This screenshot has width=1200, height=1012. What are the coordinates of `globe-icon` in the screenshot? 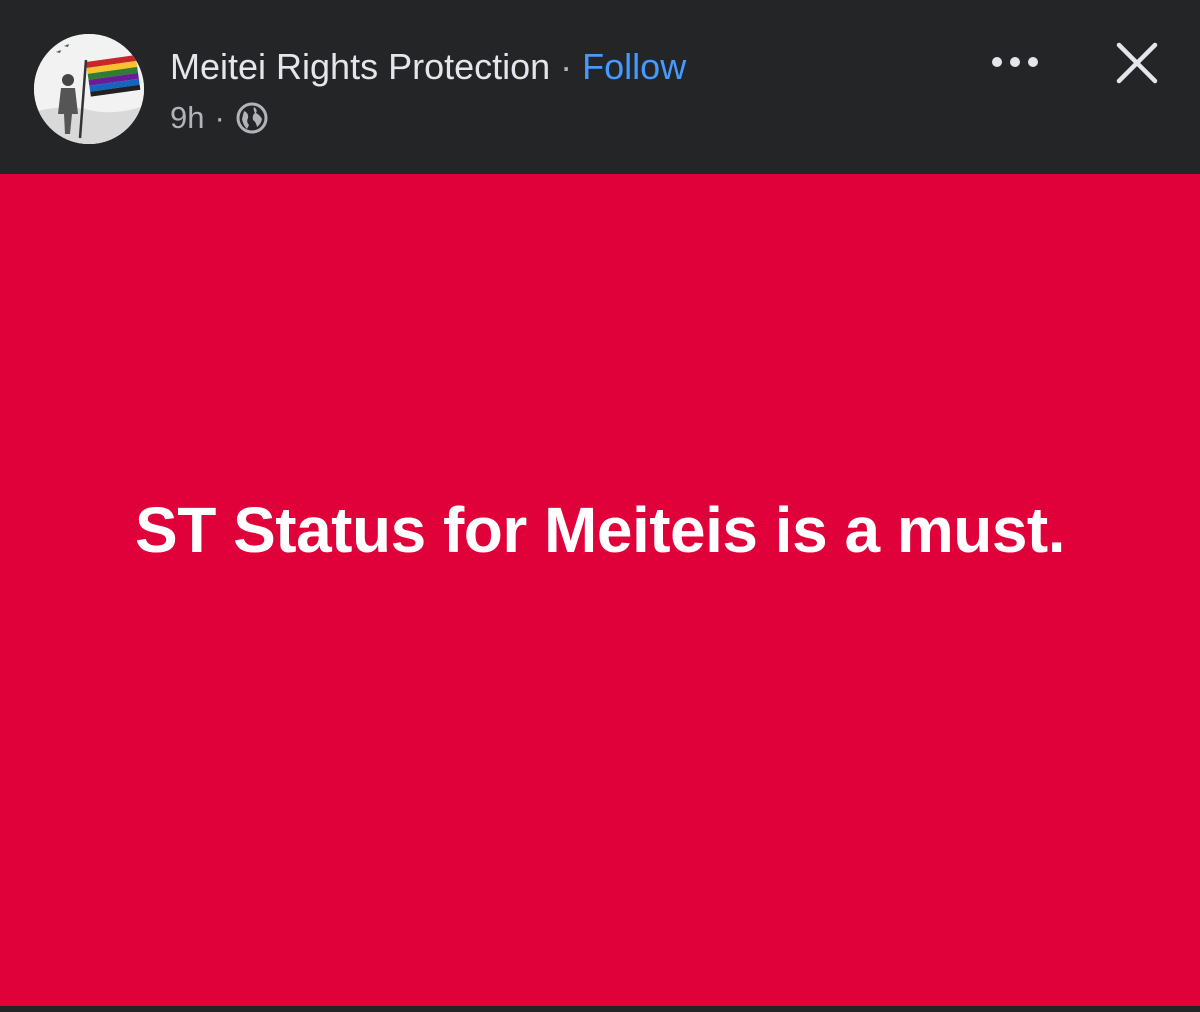 It's located at (252, 118).